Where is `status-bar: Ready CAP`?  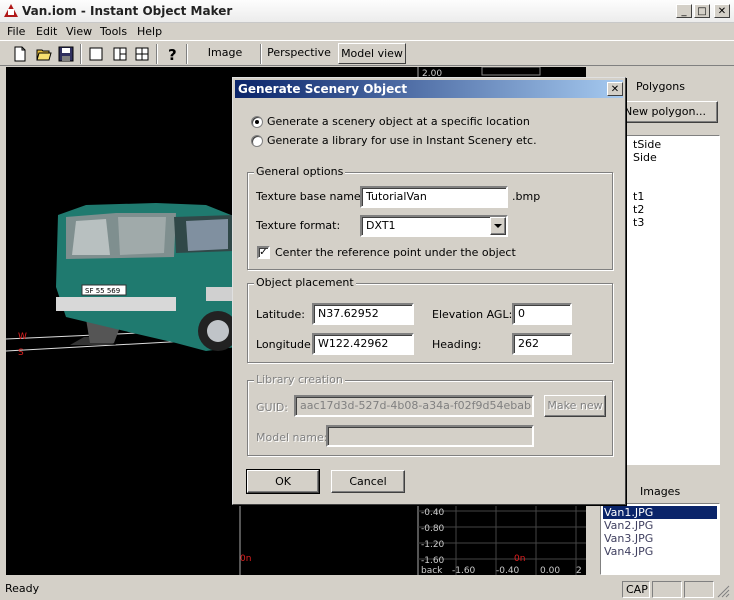 status-bar: Ready CAP is located at coordinates (367, 589).